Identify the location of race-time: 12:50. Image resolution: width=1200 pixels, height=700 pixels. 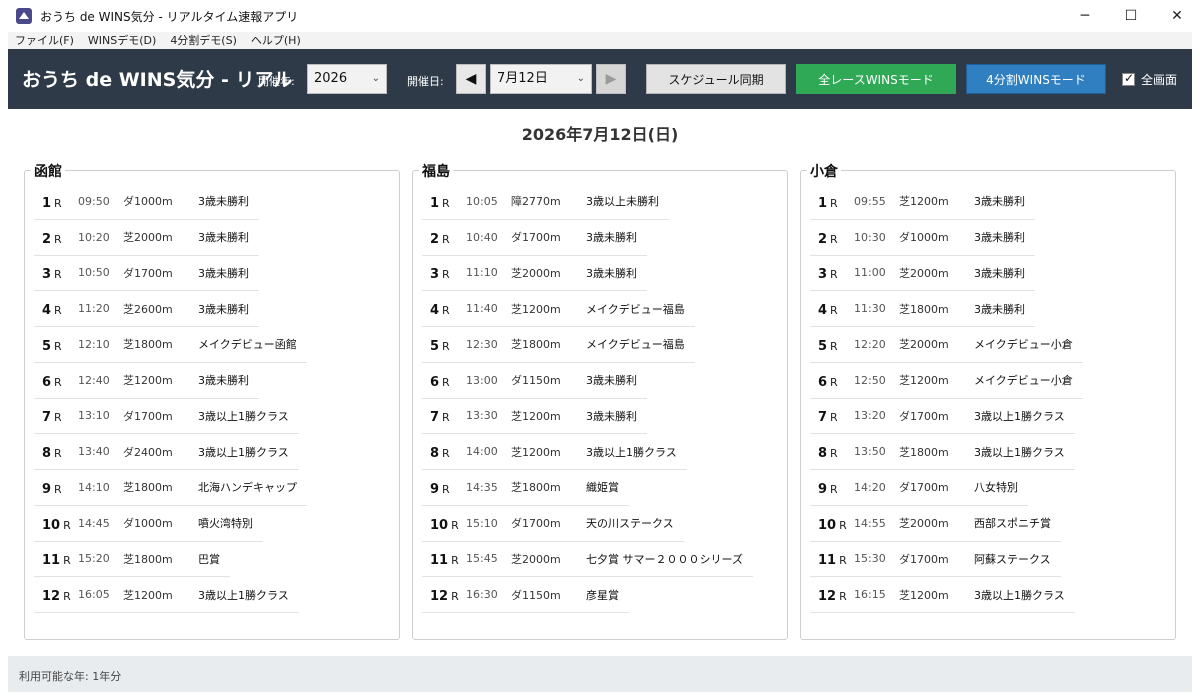
(870, 380).